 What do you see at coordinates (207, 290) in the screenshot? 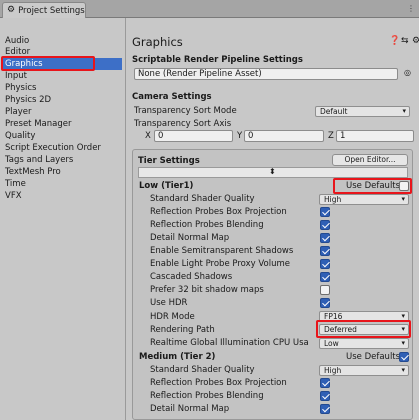
I see `low-32bit-label: Prefer 32 bit shadow maps` at bounding box center [207, 290].